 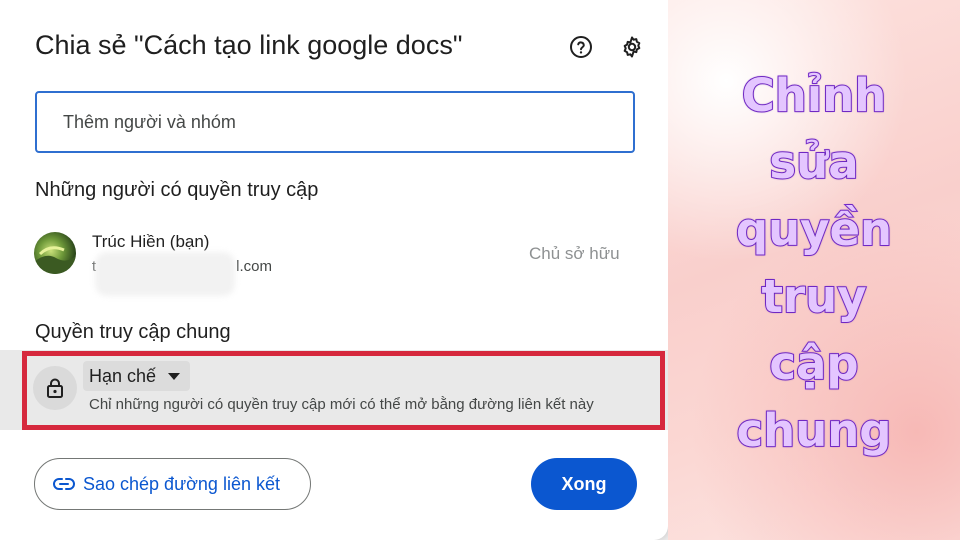 I want to click on copy-link-label: Sao chép đường liên kết, so click(x=181, y=483).